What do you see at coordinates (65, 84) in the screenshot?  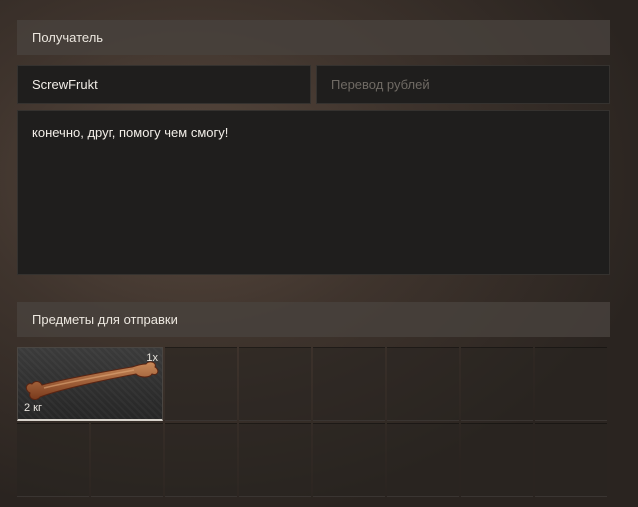 I see `recipient-name-value: ScrewFrukt` at bounding box center [65, 84].